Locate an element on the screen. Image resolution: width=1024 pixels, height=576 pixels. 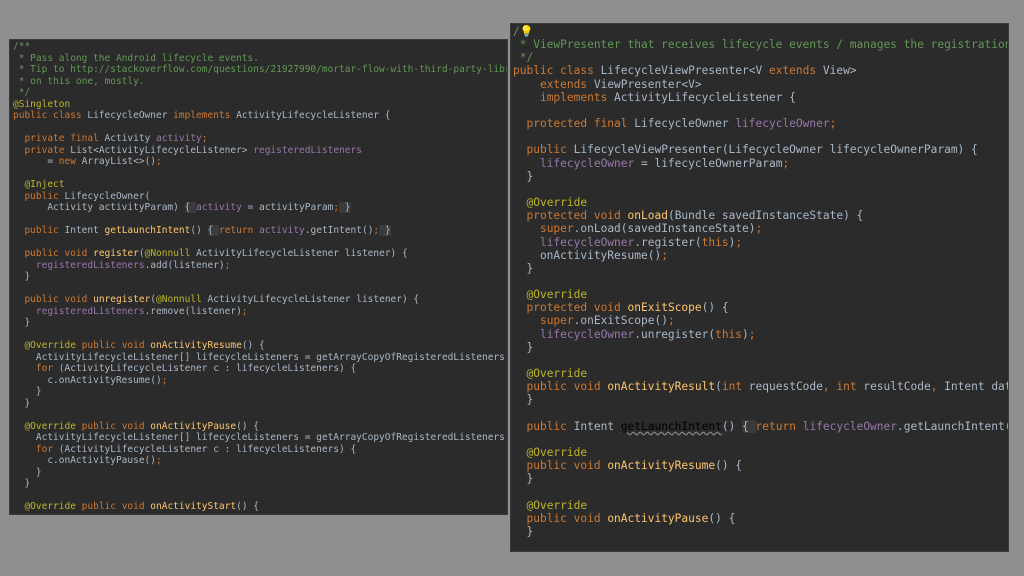
code-line: registeredListeners.add(listener); is located at coordinates (260, 266).